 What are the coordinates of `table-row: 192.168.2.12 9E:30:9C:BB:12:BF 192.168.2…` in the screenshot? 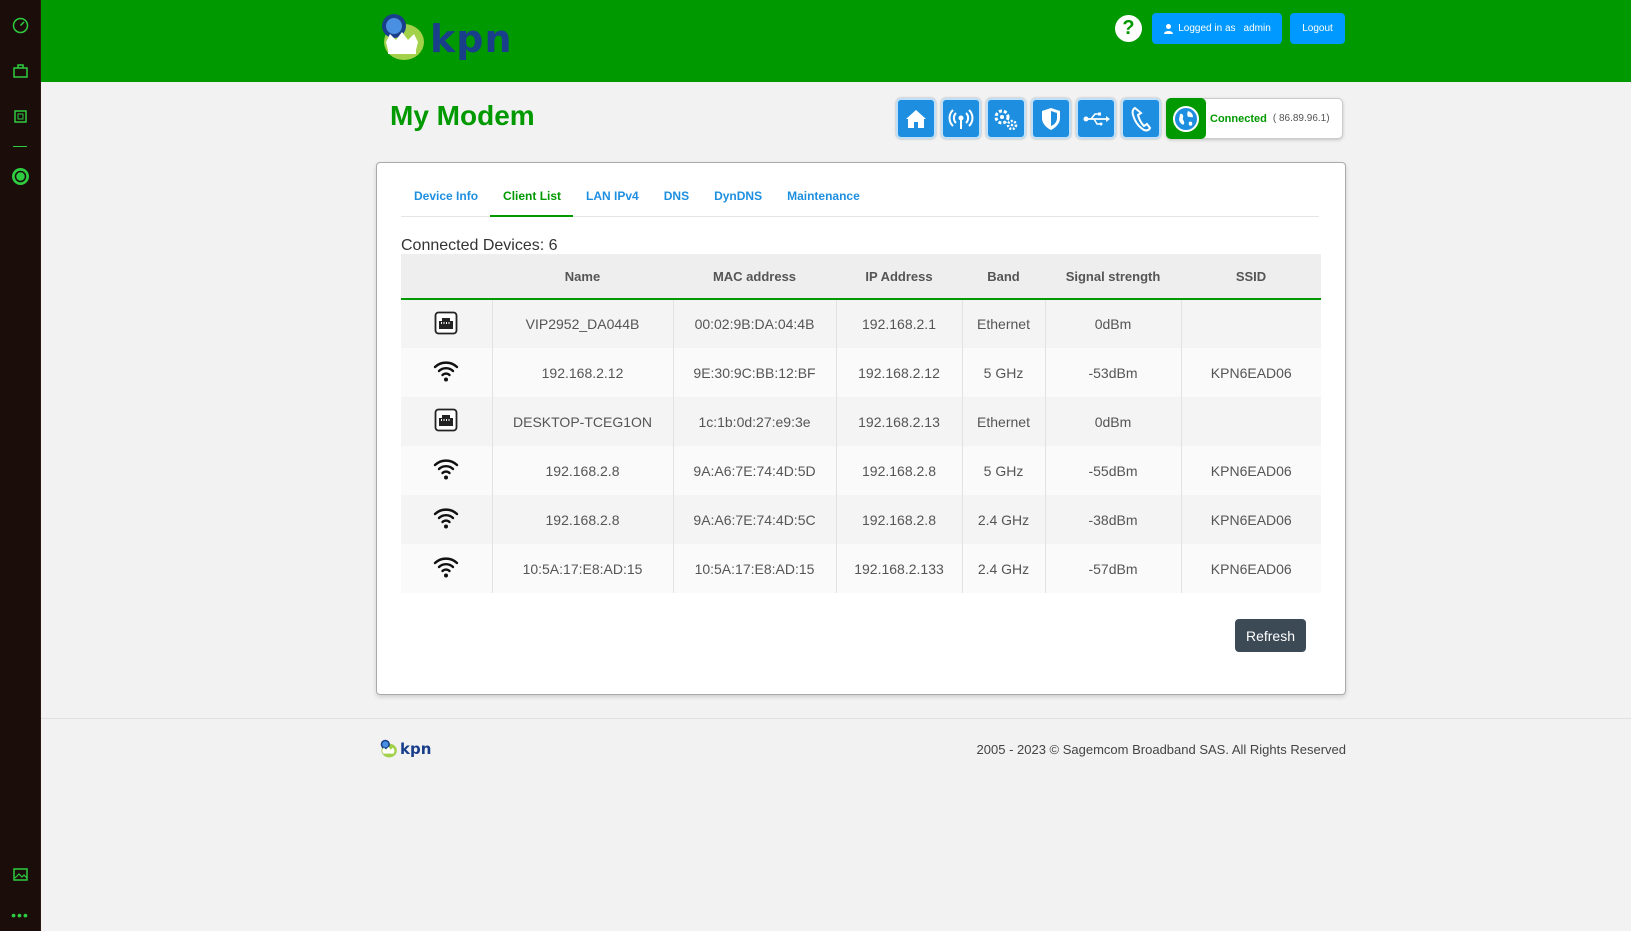 It's located at (861, 372).